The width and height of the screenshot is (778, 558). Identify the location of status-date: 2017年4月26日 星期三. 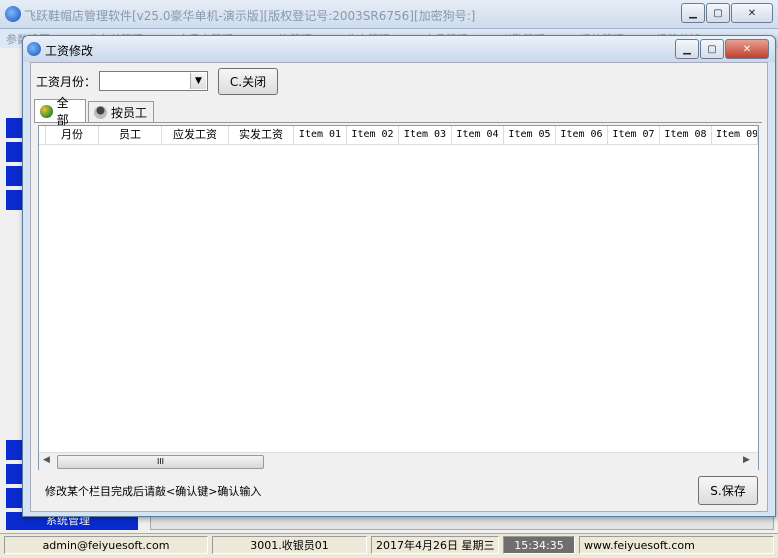
(435, 545).